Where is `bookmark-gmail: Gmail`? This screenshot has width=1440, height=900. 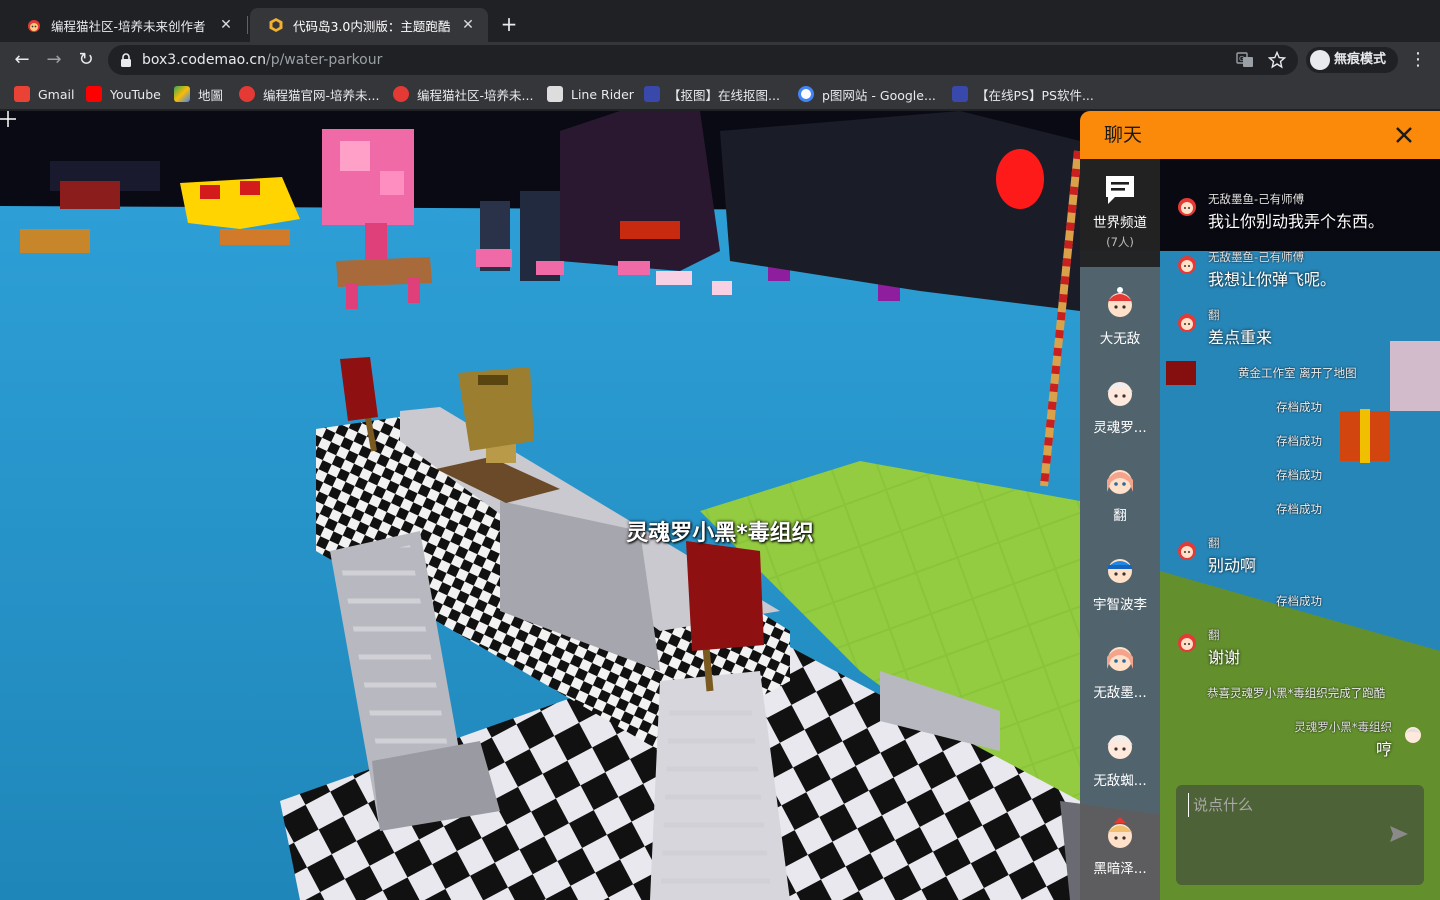 bookmark-gmail: Gmail is located at coordinates (44, 94).